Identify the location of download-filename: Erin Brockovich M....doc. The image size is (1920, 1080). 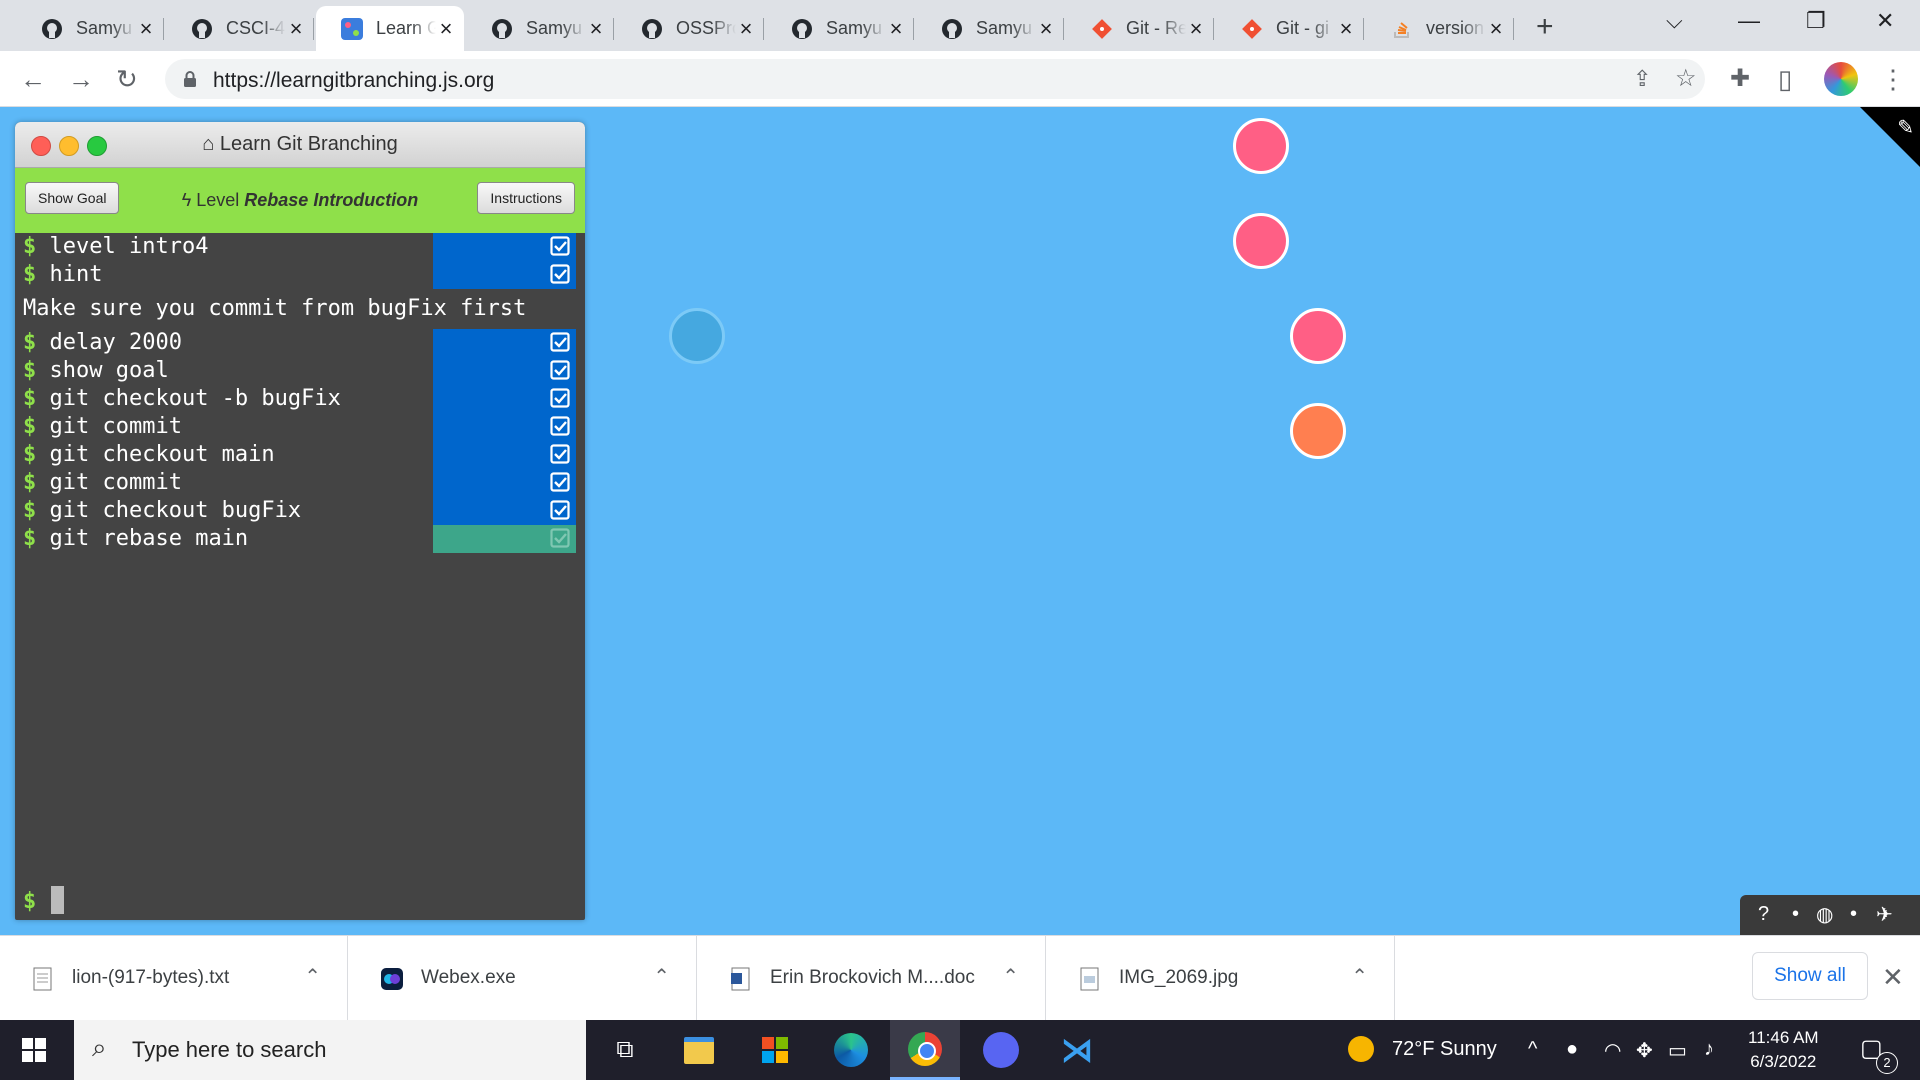
(872, 977).